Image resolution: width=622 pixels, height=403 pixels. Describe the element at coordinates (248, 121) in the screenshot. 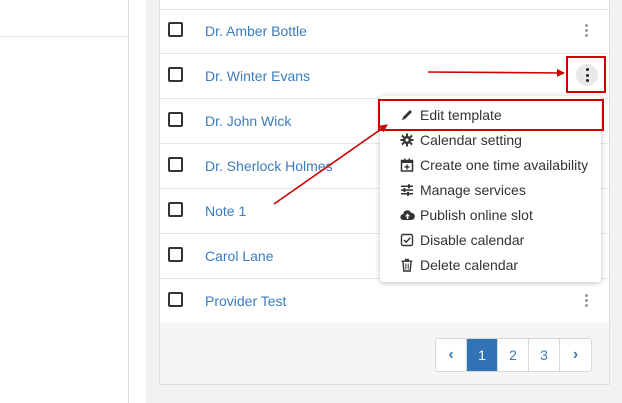

I see `provider-name-link: Dr. John Wick` at that location.